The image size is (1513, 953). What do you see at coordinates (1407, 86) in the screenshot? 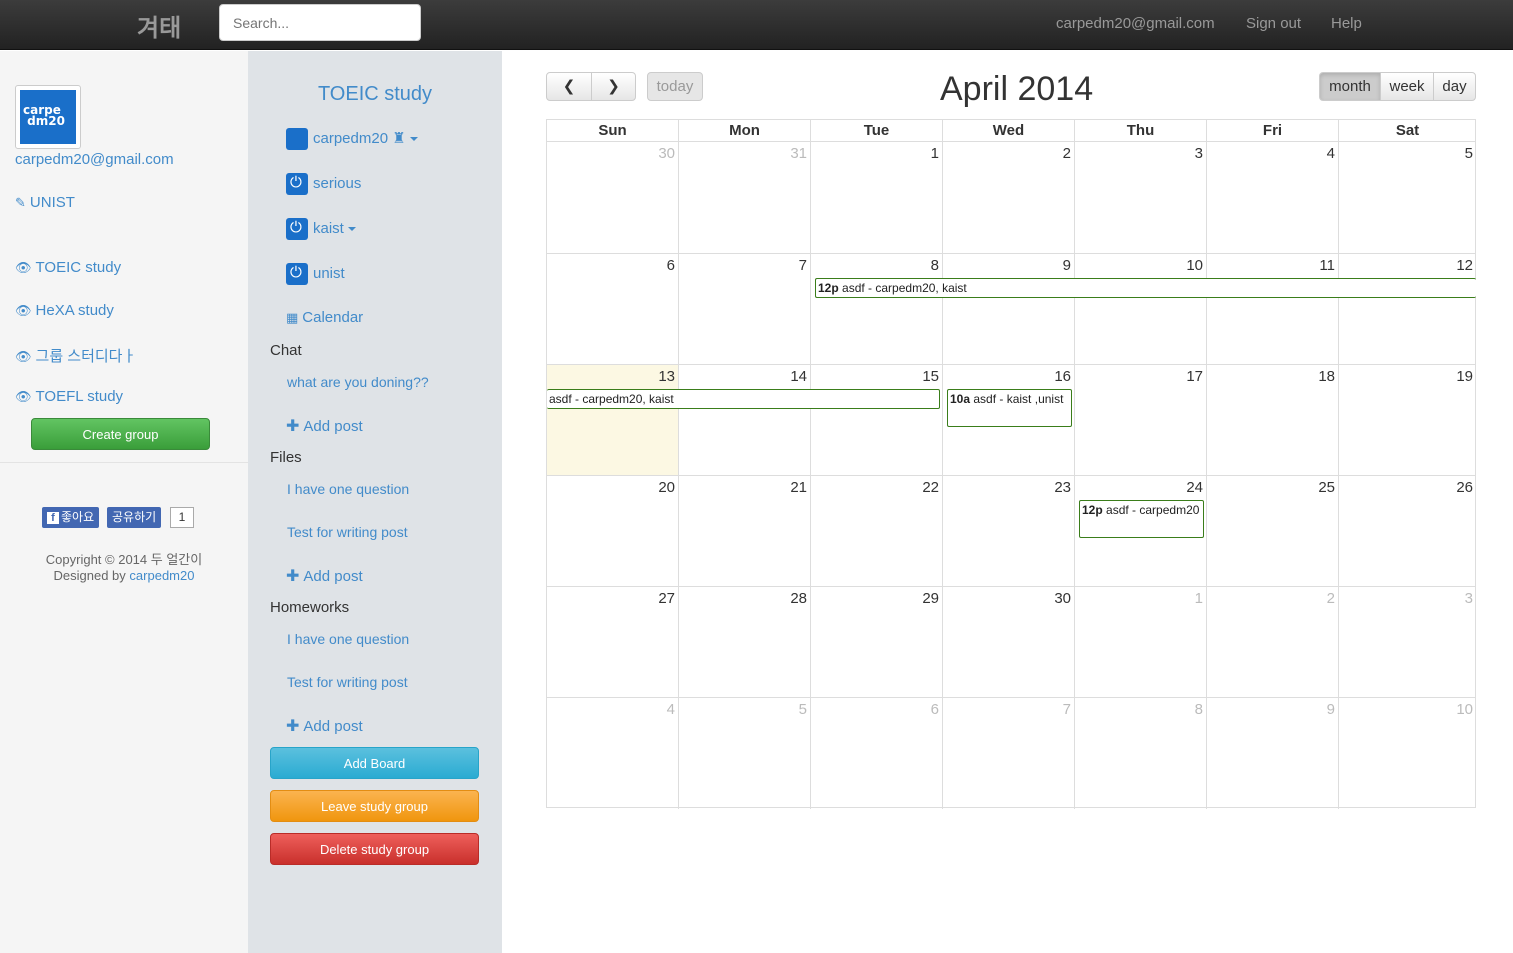
I see `view-week-button: week` at bounding box center [1407, 86].